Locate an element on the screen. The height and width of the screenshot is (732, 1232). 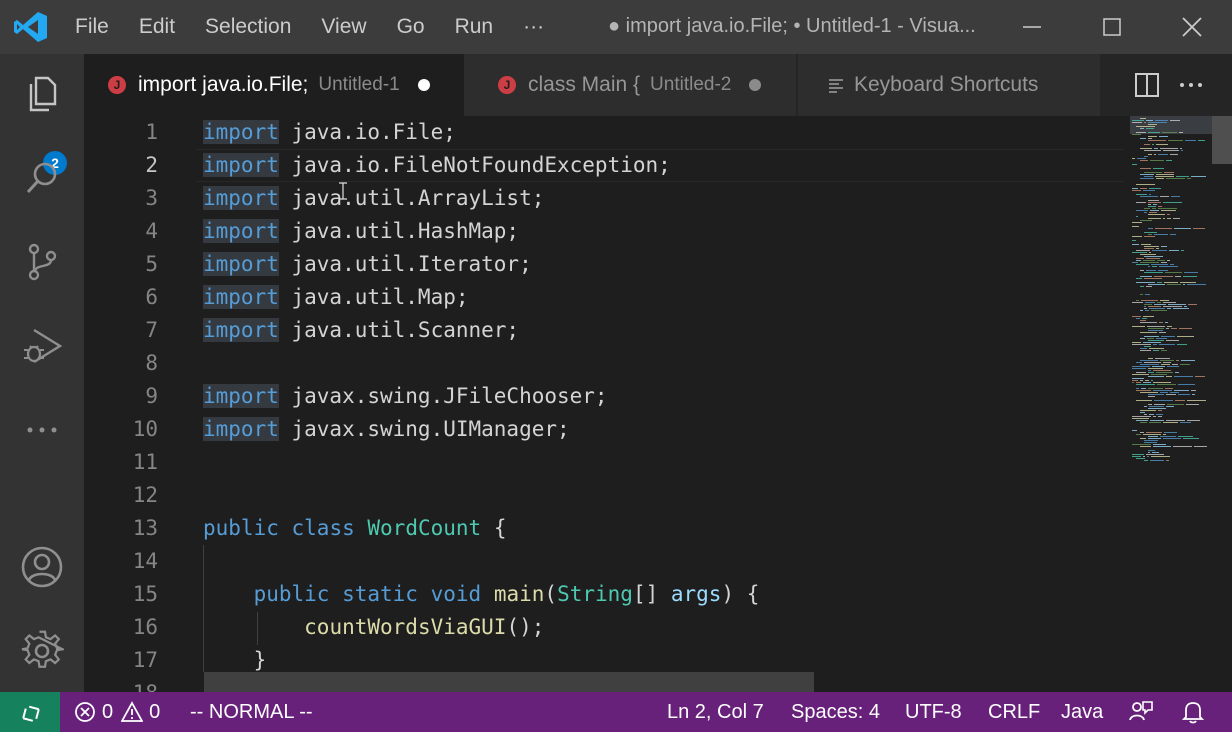
tab-untitled-2: J class Main { Untitled-2 is located at coordinates (630, 85).